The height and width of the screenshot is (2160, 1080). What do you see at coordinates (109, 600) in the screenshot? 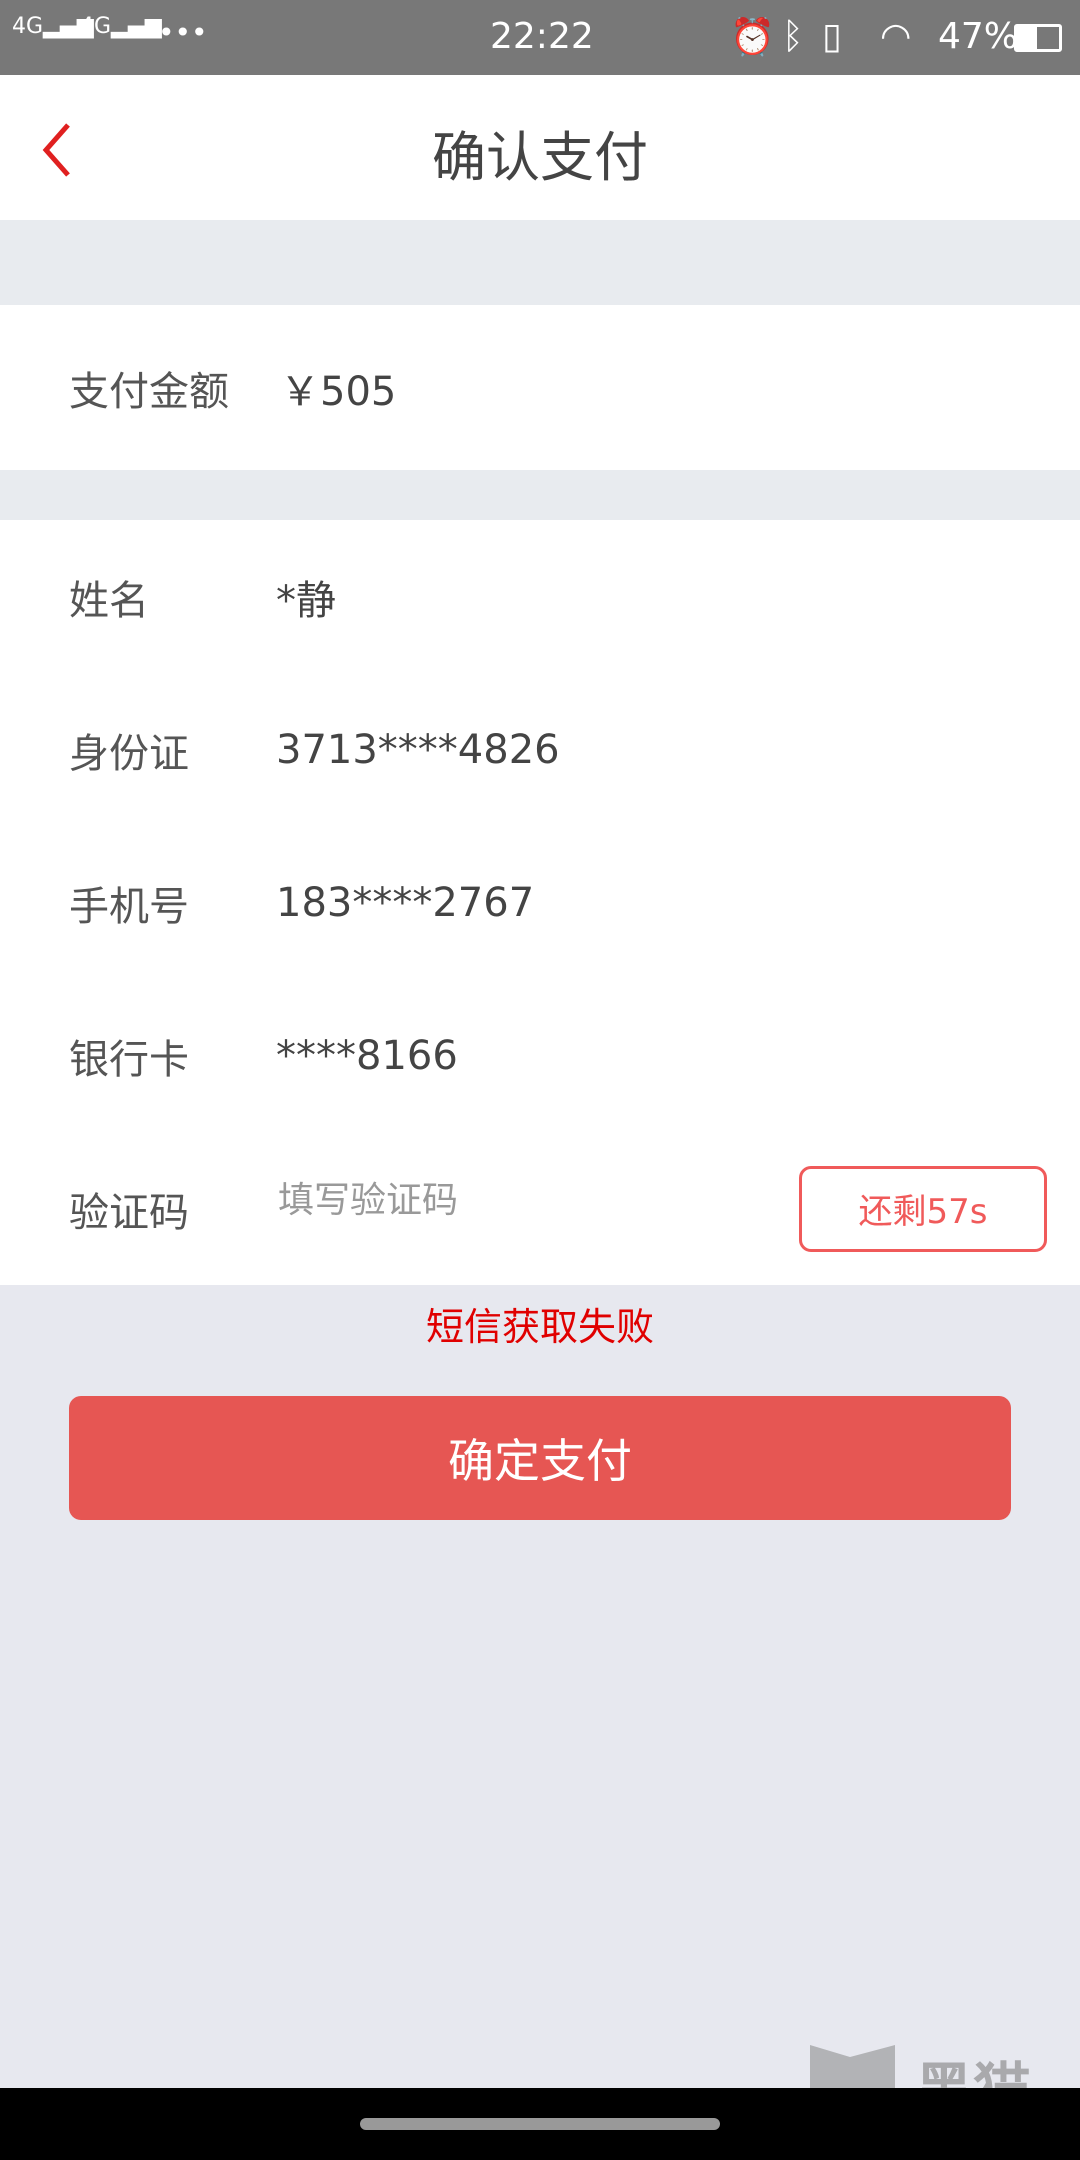
I see `name-label: 姓名` at bounding box center [109, 600].